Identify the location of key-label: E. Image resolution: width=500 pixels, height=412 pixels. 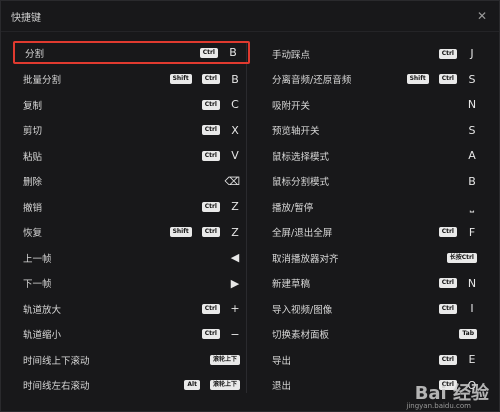
(472, 360).